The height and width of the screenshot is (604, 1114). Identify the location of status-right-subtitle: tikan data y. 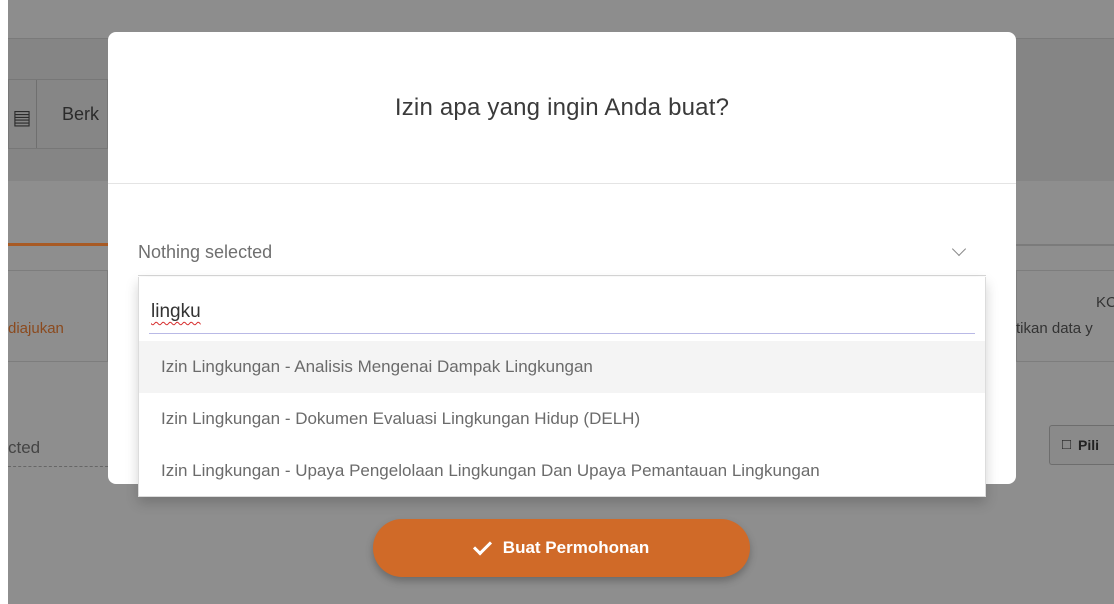
(1054, 328).